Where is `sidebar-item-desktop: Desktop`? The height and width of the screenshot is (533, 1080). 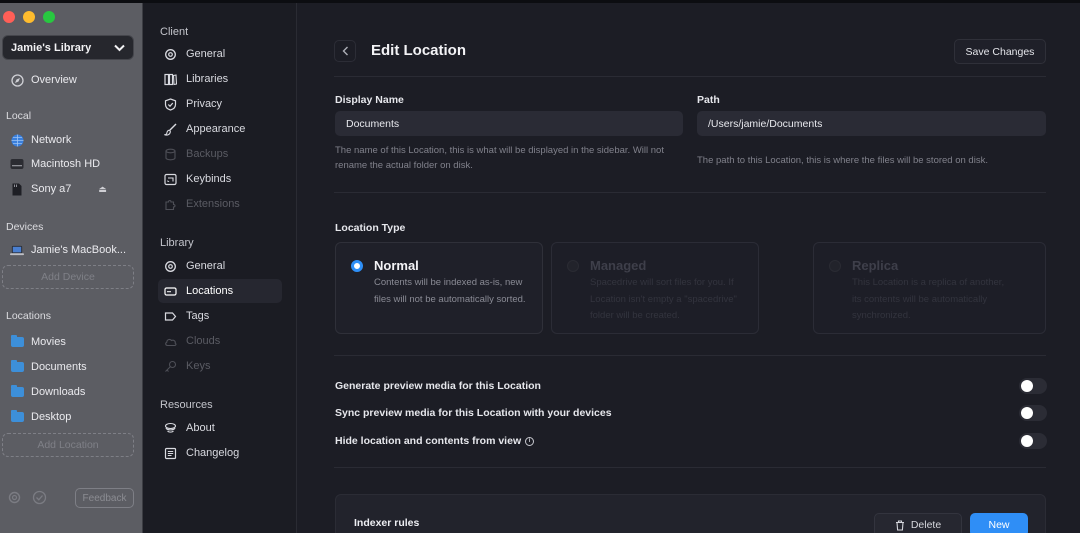
sidebar-item-desktop: Desktop is located at coordinates (40, 417).